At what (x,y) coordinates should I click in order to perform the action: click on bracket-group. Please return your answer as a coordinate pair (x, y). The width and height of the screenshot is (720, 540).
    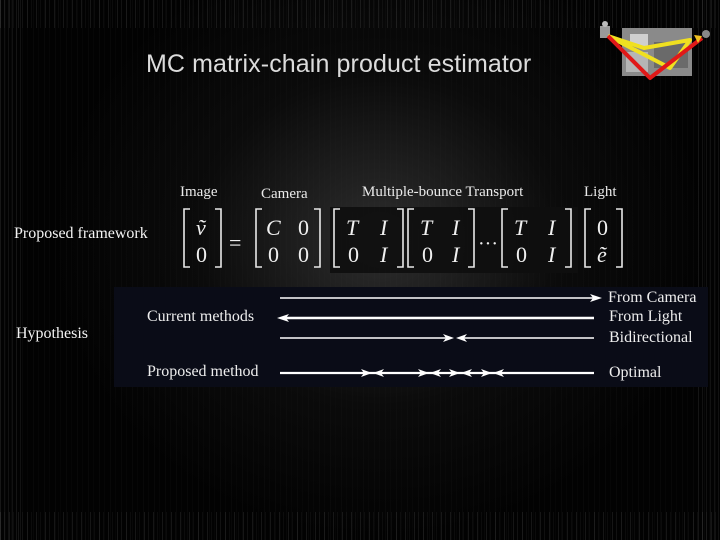
    Looking at the image, I should click on (403, 238).